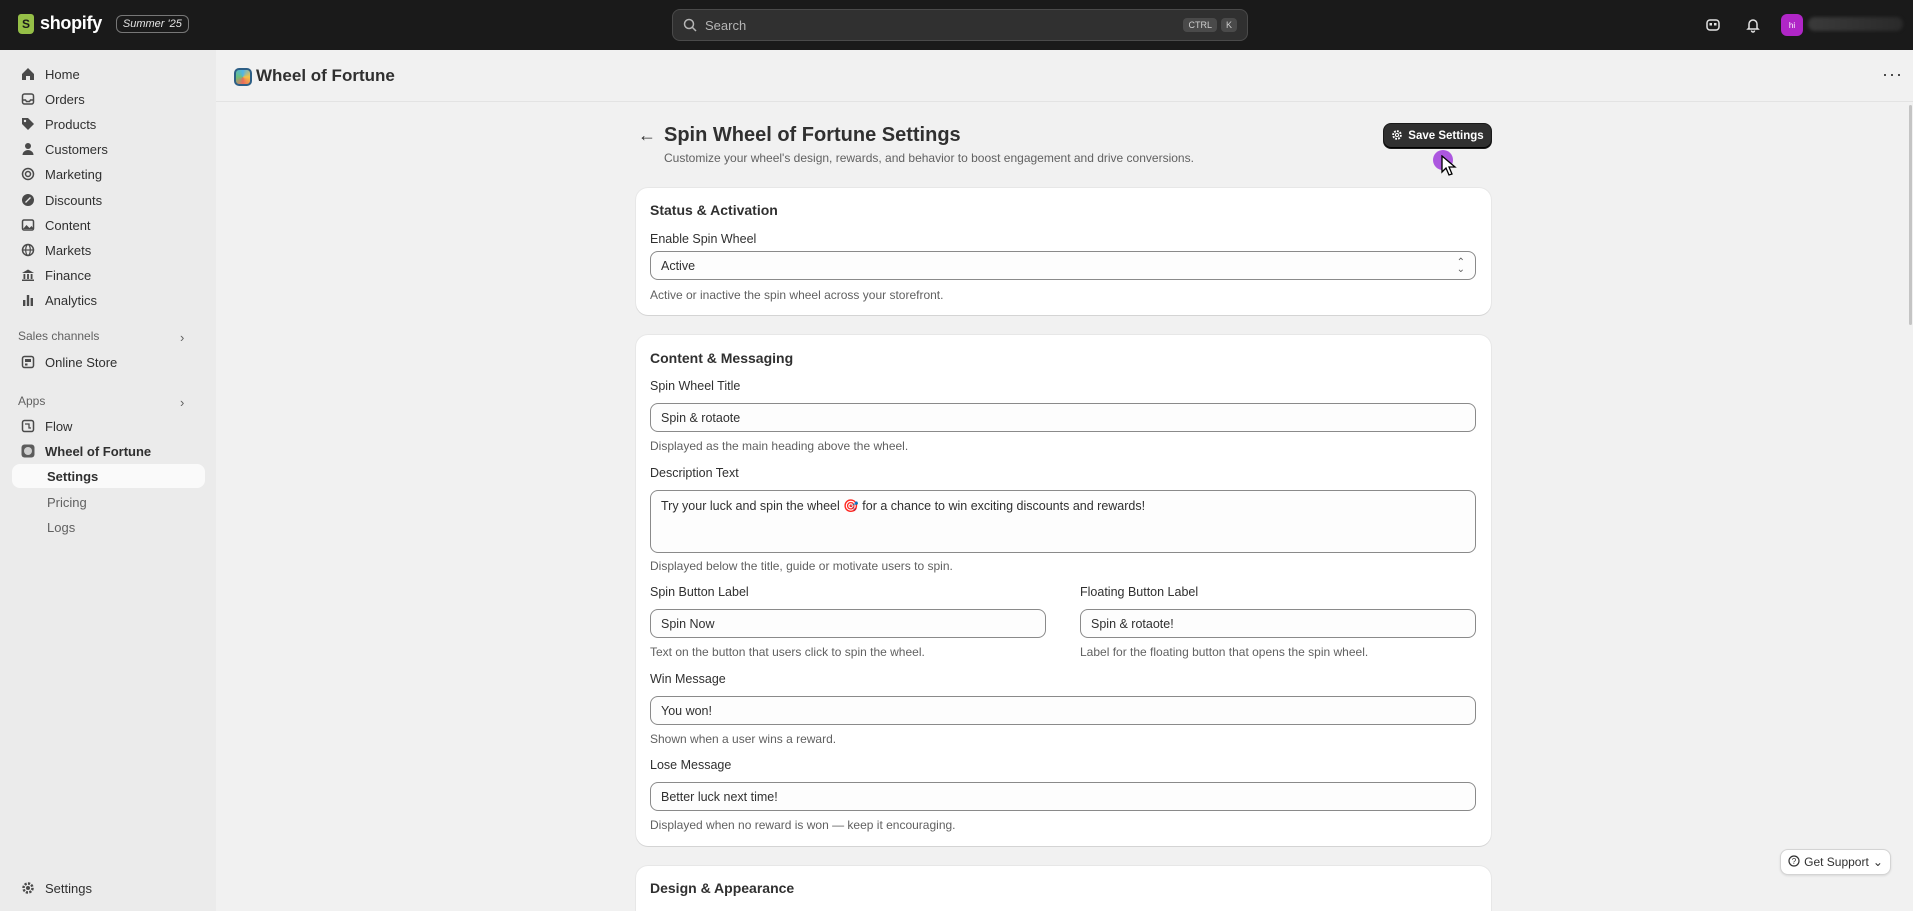 Image resolution: width=1913 pixels, height=911 pixels. What do you see at coordinates (71, 300) in the screenshot?
I see `sidebar-item-label: Analytics` at bounding box center [71, 300].